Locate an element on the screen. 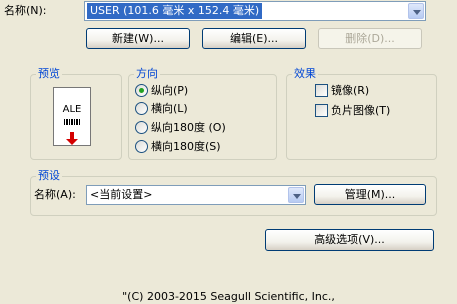  effects-group-title: 效果 is located at coordinates (305, 74).